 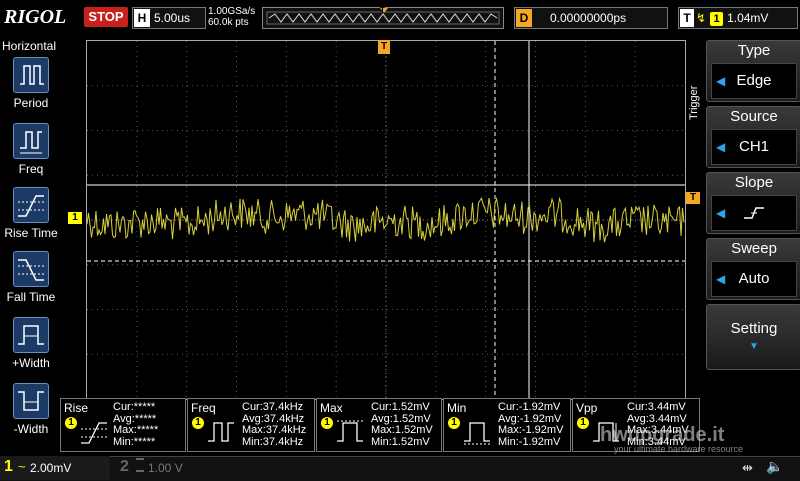 What do you see at coordinates (477, 433) in the screenshot?
I see `min-icon` at bounding box center [477, 433].